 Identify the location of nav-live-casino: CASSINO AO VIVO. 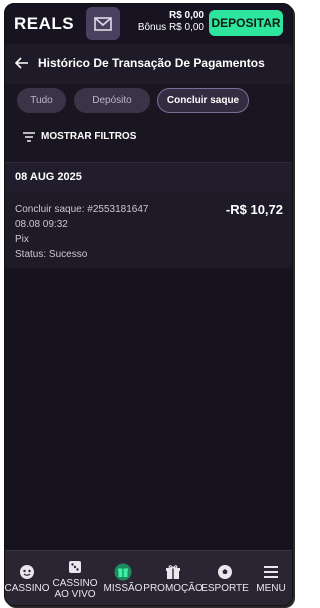
(75, 578).